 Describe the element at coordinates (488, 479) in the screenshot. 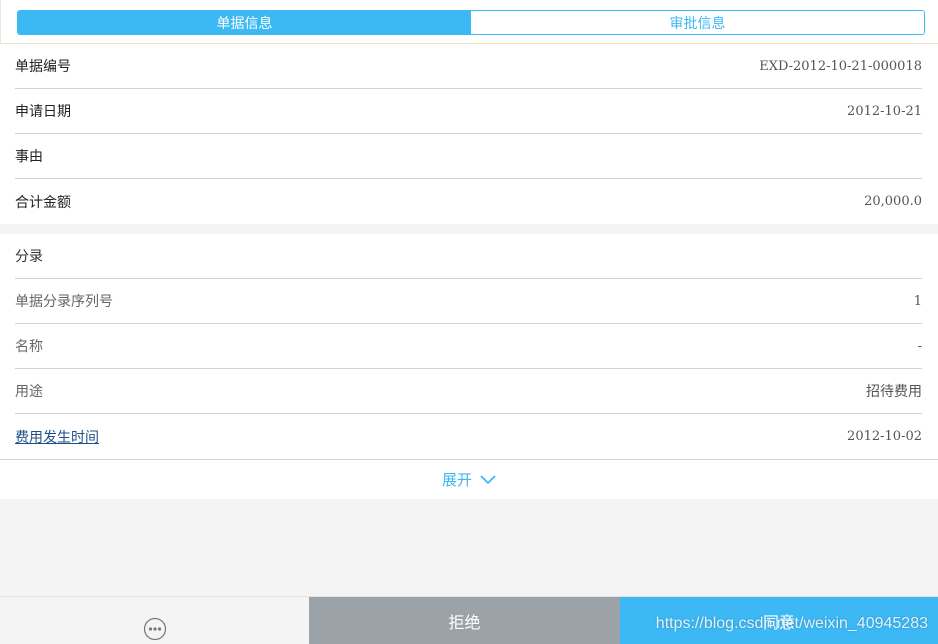

I see `chevron-down-icon` at that location.